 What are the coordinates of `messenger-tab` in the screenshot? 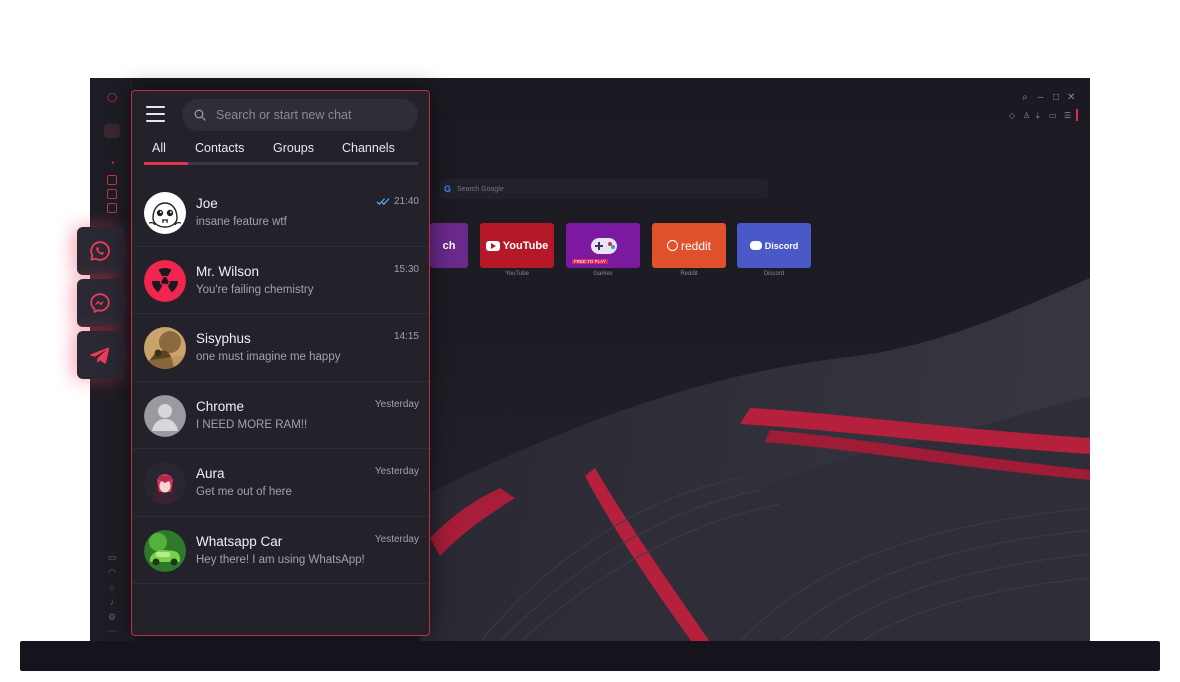 It's located at (100, 303).